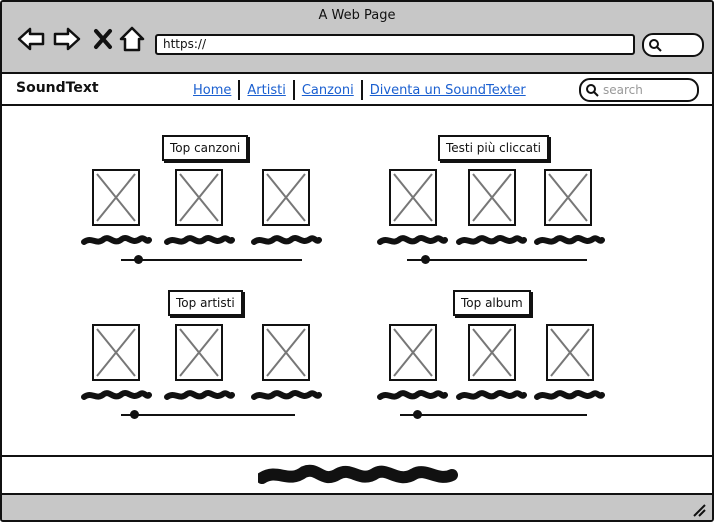 Image resolution: width=714 pixels, height=522 pixels. I want to click on browser-search-field, so click(673, 45).